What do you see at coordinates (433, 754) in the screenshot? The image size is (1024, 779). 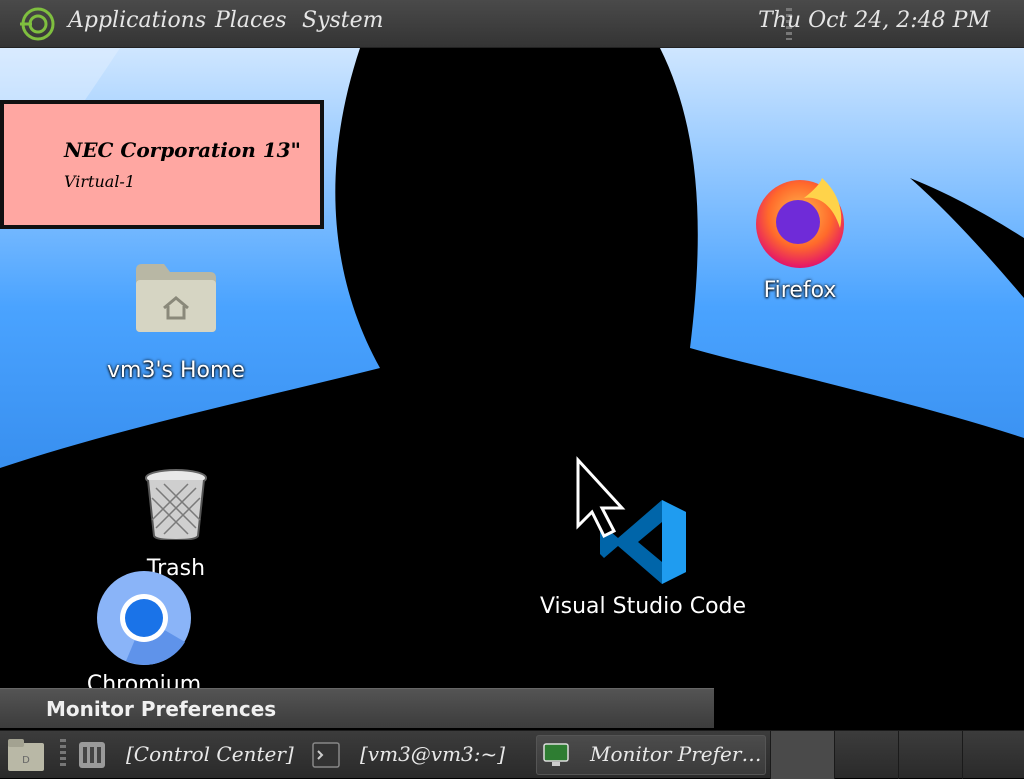 I see `task-label: [vm3@vm3:~]` at bounding box center [433, 754].